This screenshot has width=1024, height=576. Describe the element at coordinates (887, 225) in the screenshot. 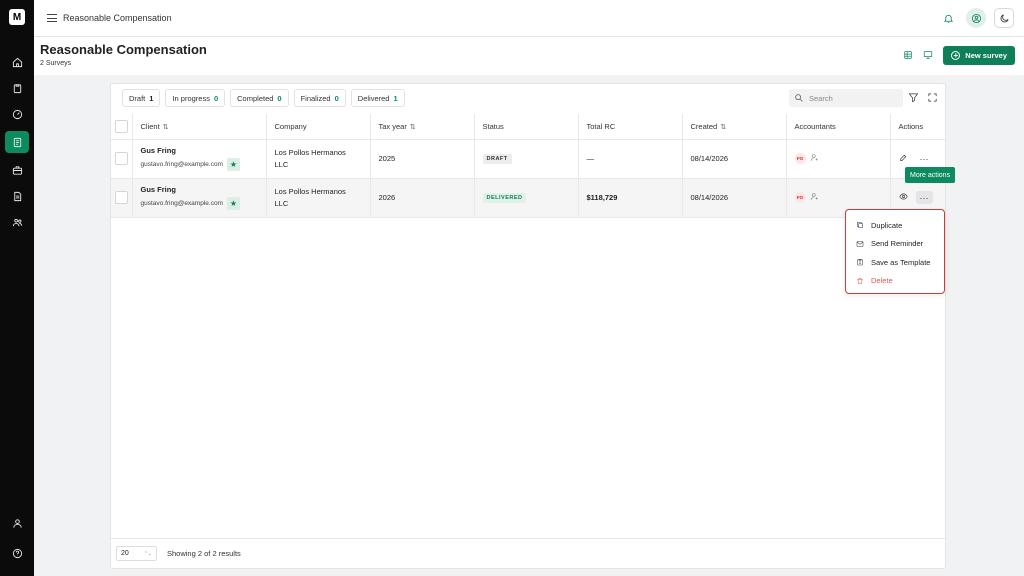

I see `menu-label: Duplicate` at that location.